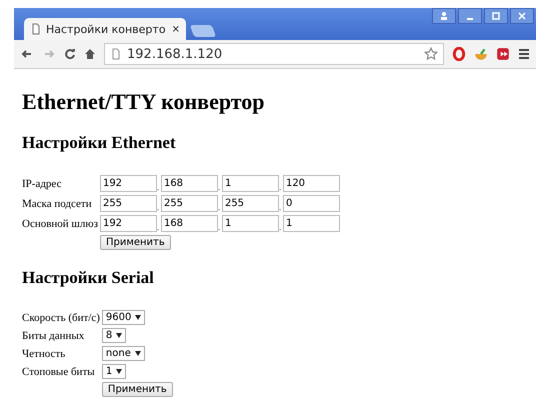 This screenshot has height=418, width=536. Describe the element at coordinates (470, 19) in the screenshot. I see `minimize-icon` at that location.